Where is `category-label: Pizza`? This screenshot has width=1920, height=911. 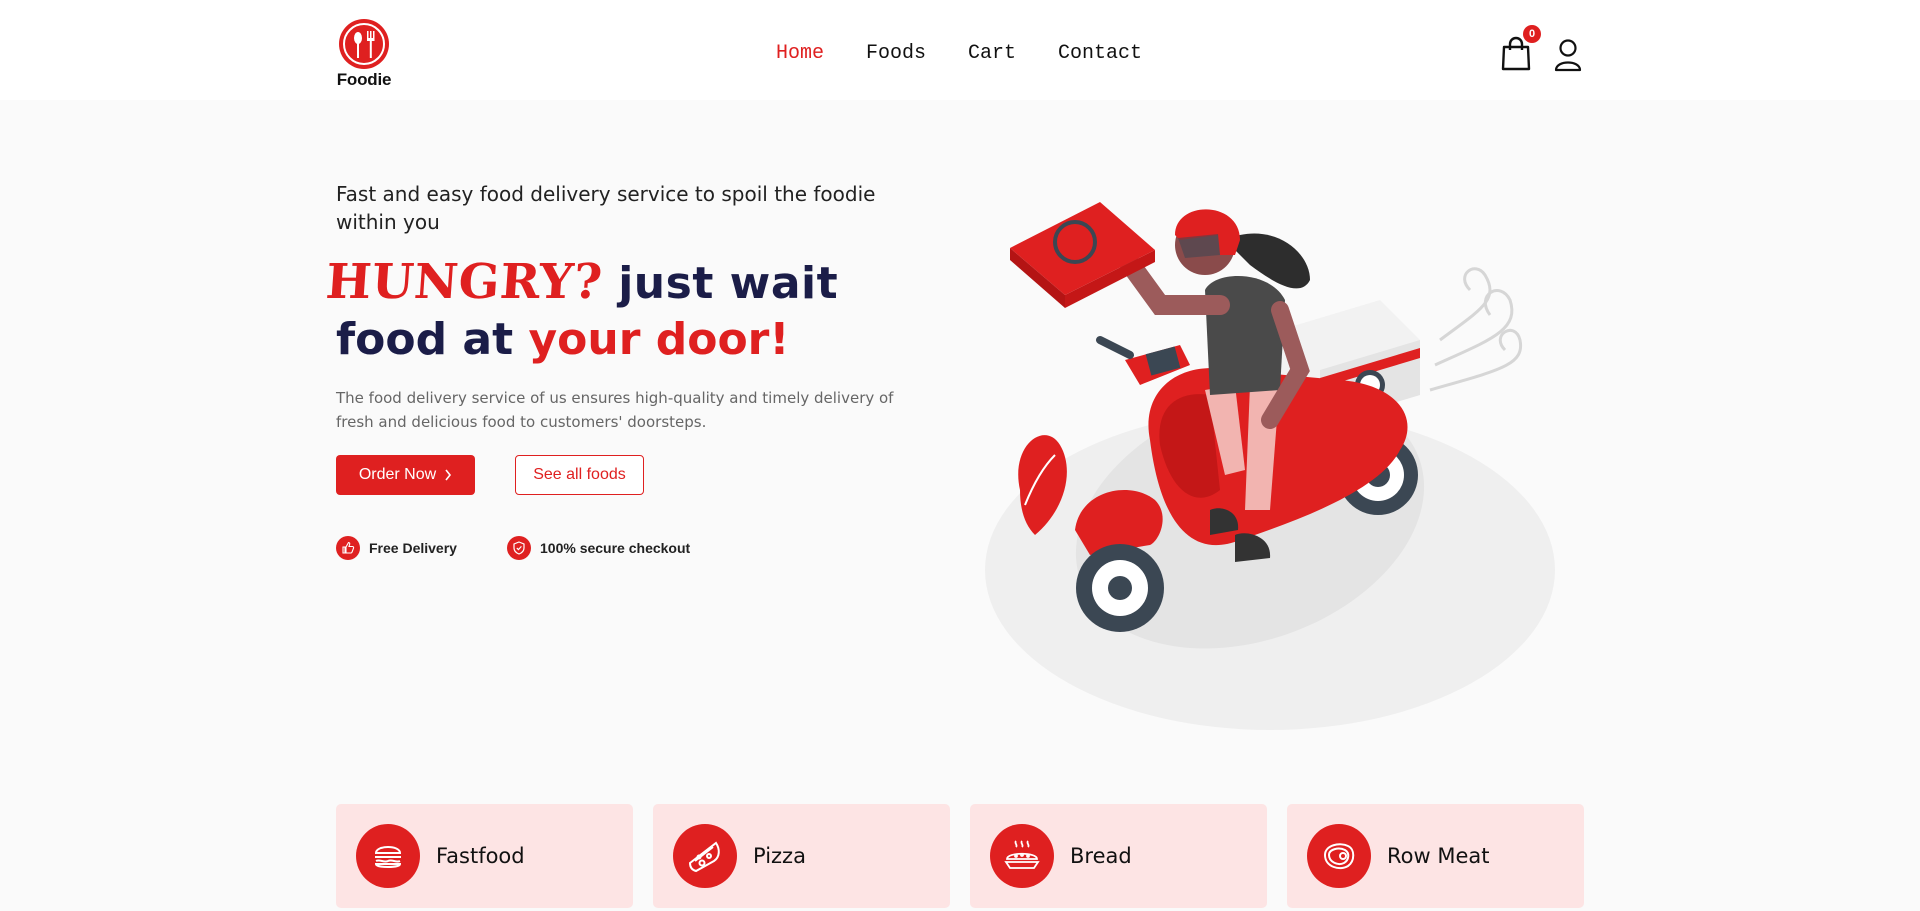
category-label: Pizza is located at coordinates (779, 856).